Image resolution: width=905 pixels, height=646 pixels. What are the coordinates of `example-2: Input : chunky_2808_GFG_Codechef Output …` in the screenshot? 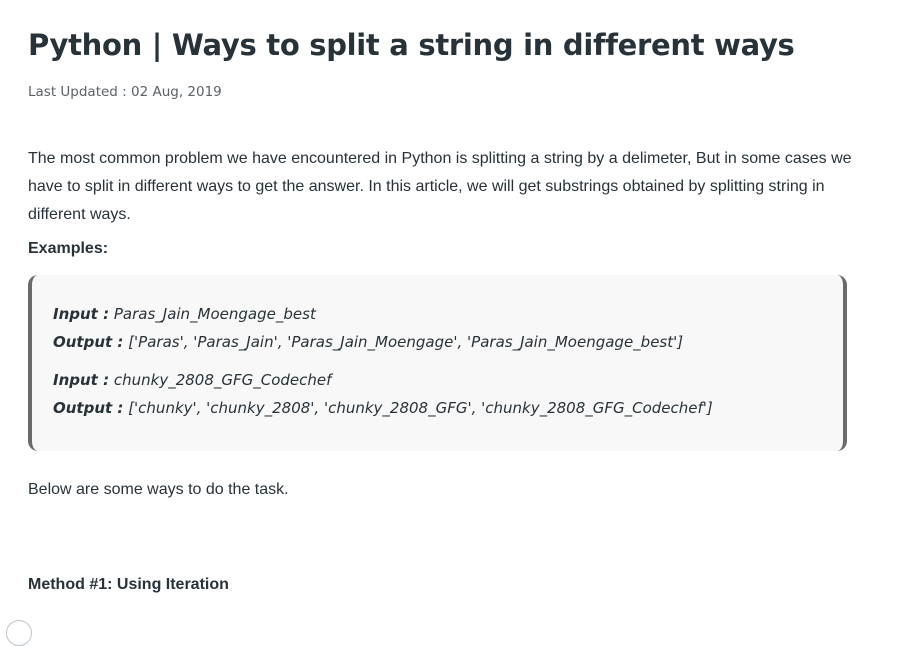 It's located at (383, 394).